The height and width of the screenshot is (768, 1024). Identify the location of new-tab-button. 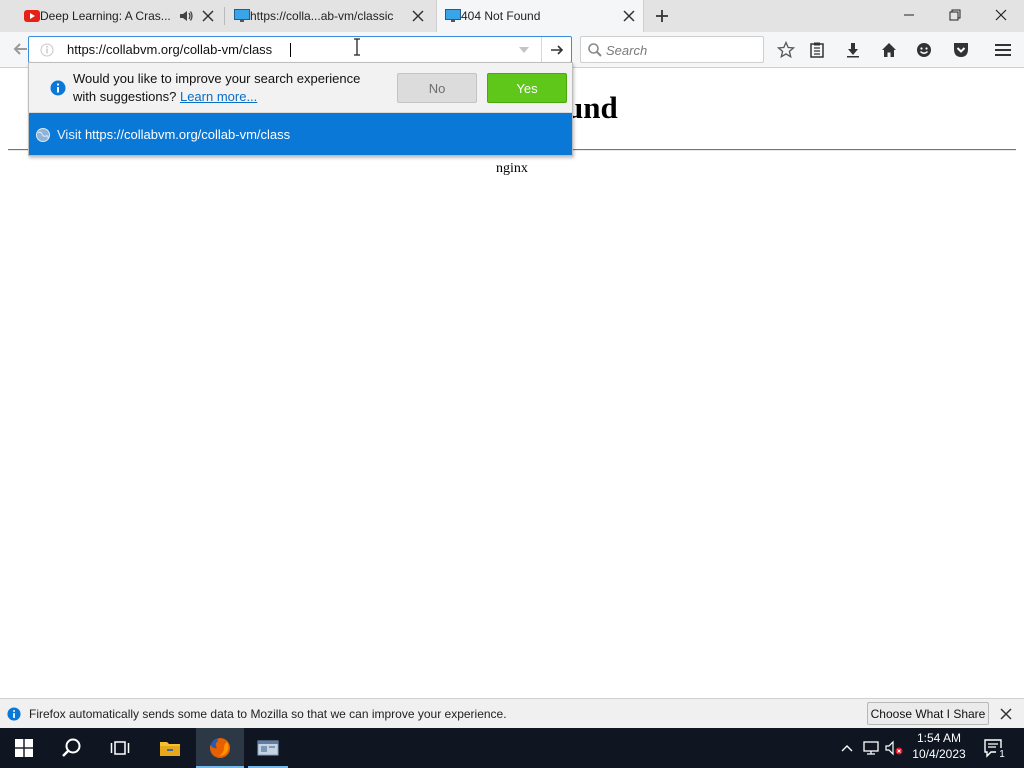
(662, 16).